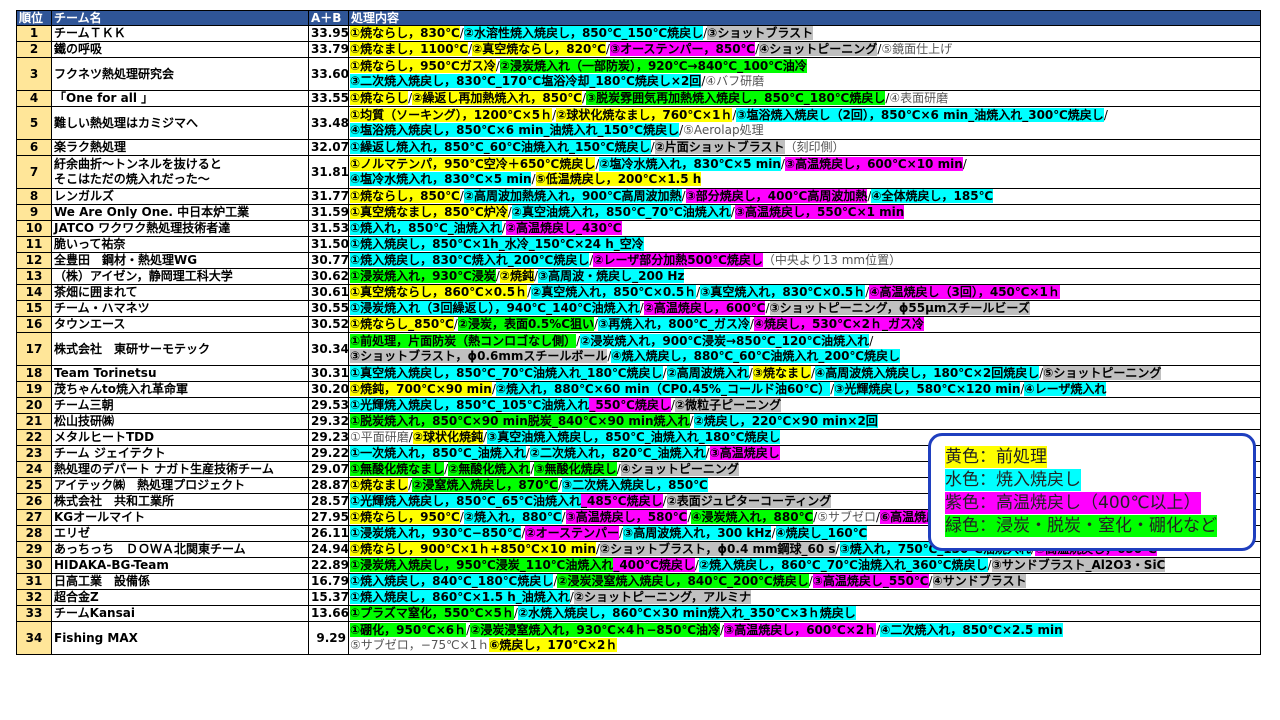  What do you see at coordinates (611, 276) in the screenshot?
I see `process-step: ③高周波・焼戻し_200 Hz` at bounding box center [611, 276].